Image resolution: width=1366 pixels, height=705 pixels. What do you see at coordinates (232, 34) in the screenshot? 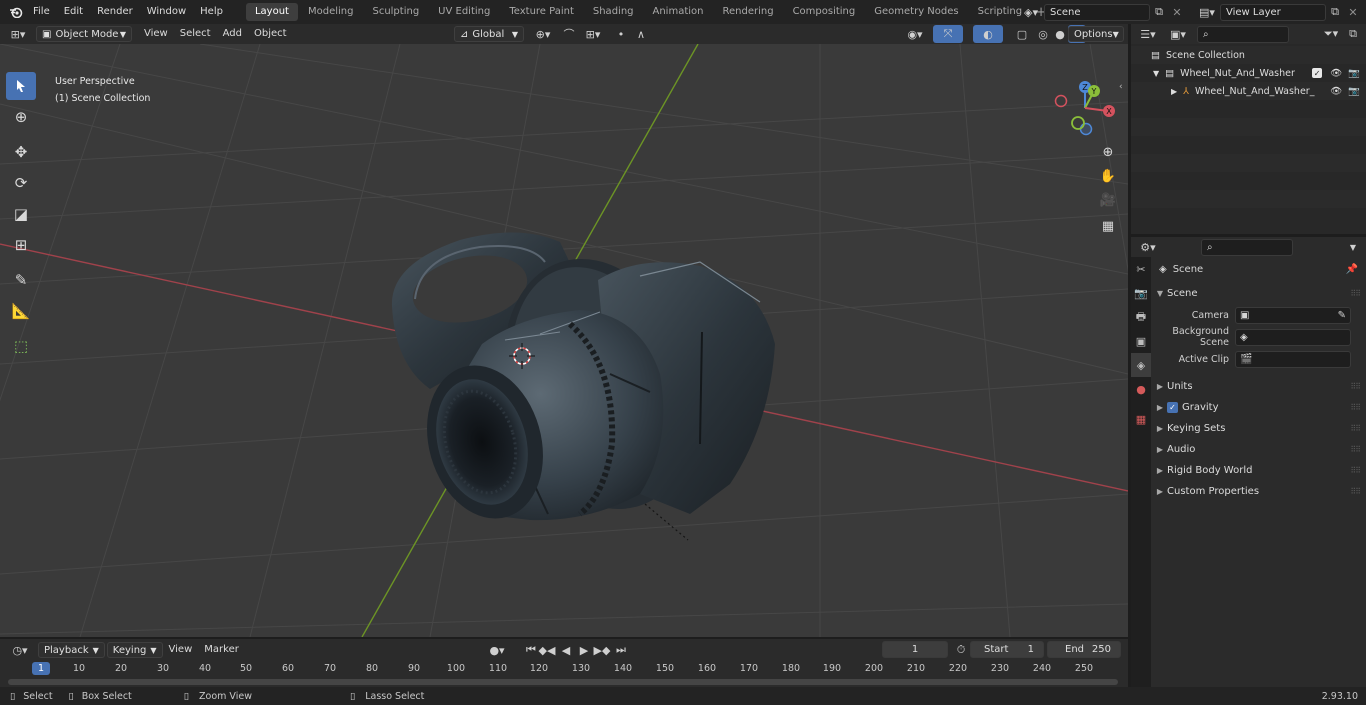
I see `menu-add: Add` at bounding box center [232, 34].